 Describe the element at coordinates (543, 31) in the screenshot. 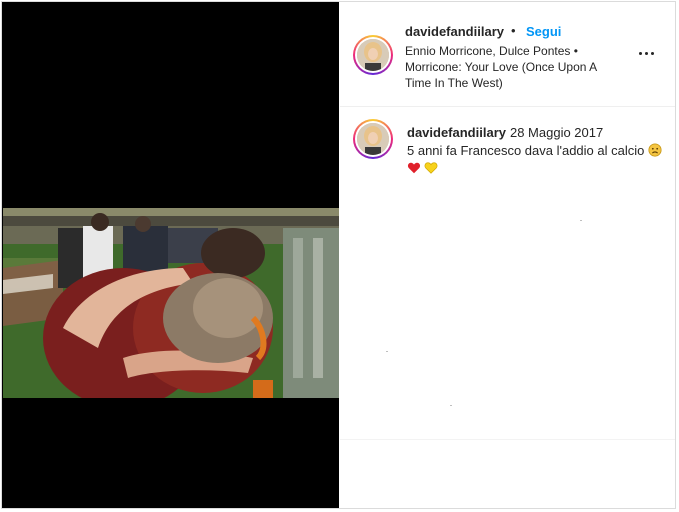

I see `follow-button: Segui` at that location.